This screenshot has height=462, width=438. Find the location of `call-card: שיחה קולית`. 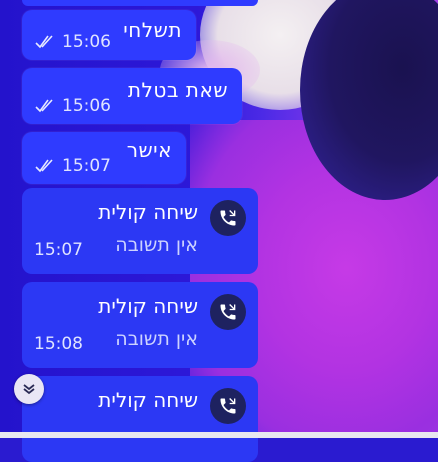

call-card: שיחה קולית is located at coordinates (140, 419).